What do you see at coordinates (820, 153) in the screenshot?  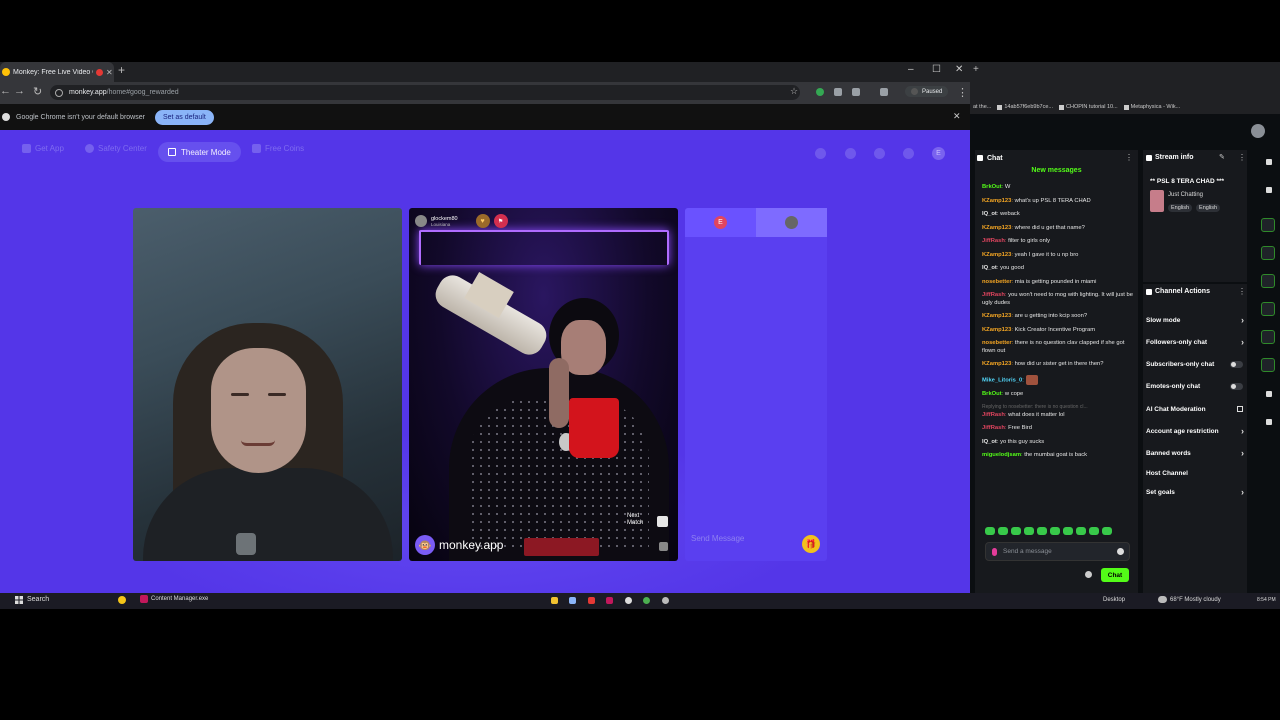 I see `search-icon` at bounding box center [820, 153].